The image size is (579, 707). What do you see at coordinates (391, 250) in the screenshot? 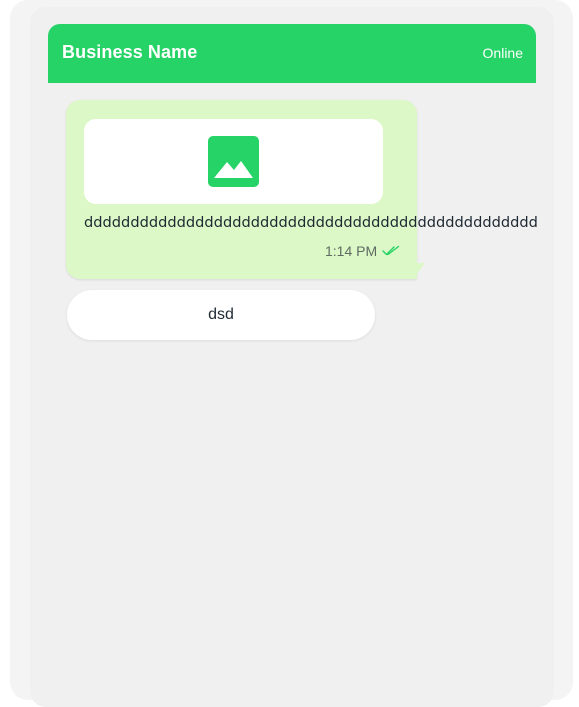
I see `double-check-icon` at bounding box center [391, 250].